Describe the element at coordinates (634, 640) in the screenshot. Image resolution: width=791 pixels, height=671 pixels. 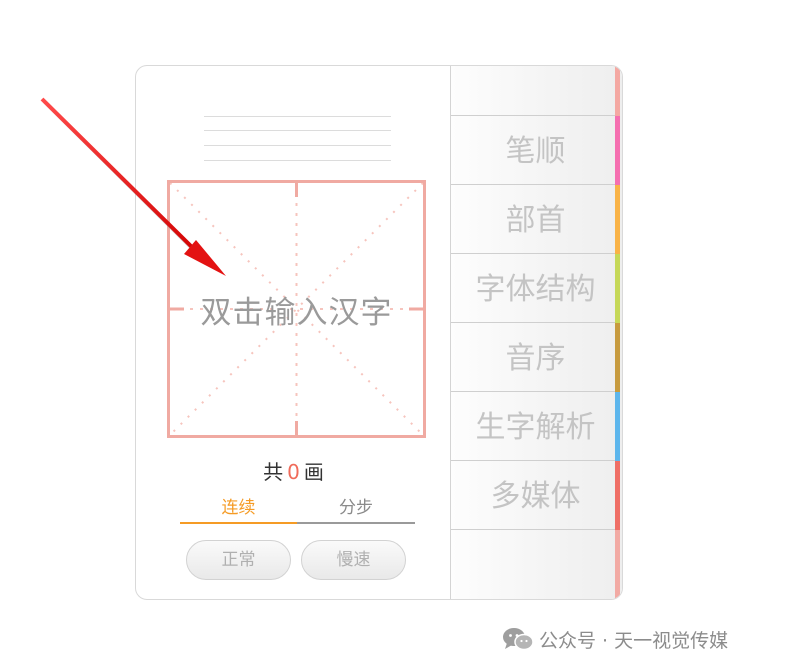
I see `watermark-text: 公众号 · 天一视觉传媒` at that location.